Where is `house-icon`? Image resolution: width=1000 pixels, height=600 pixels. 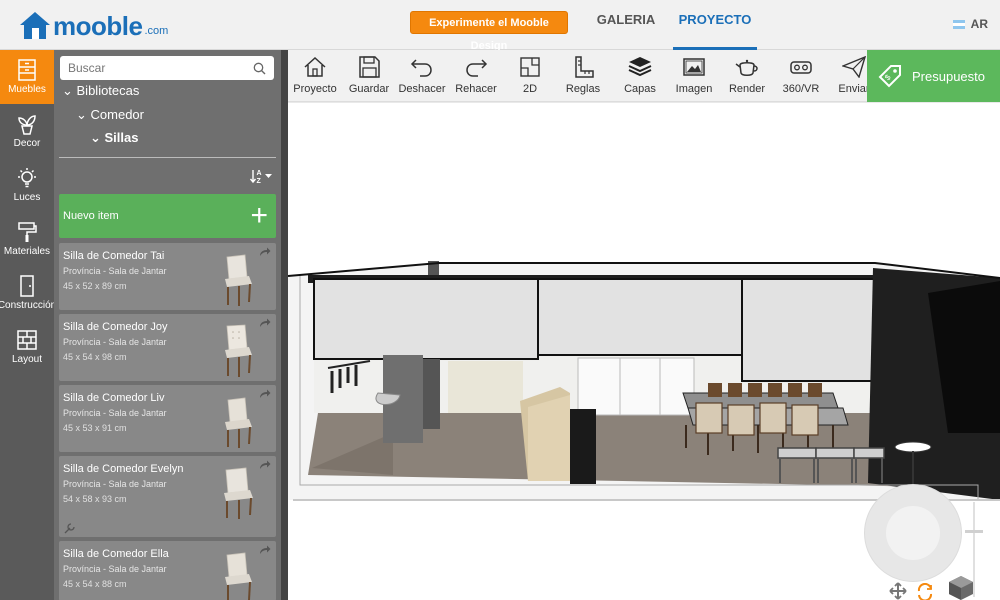 house-icon is located at coordinates (315, 66).